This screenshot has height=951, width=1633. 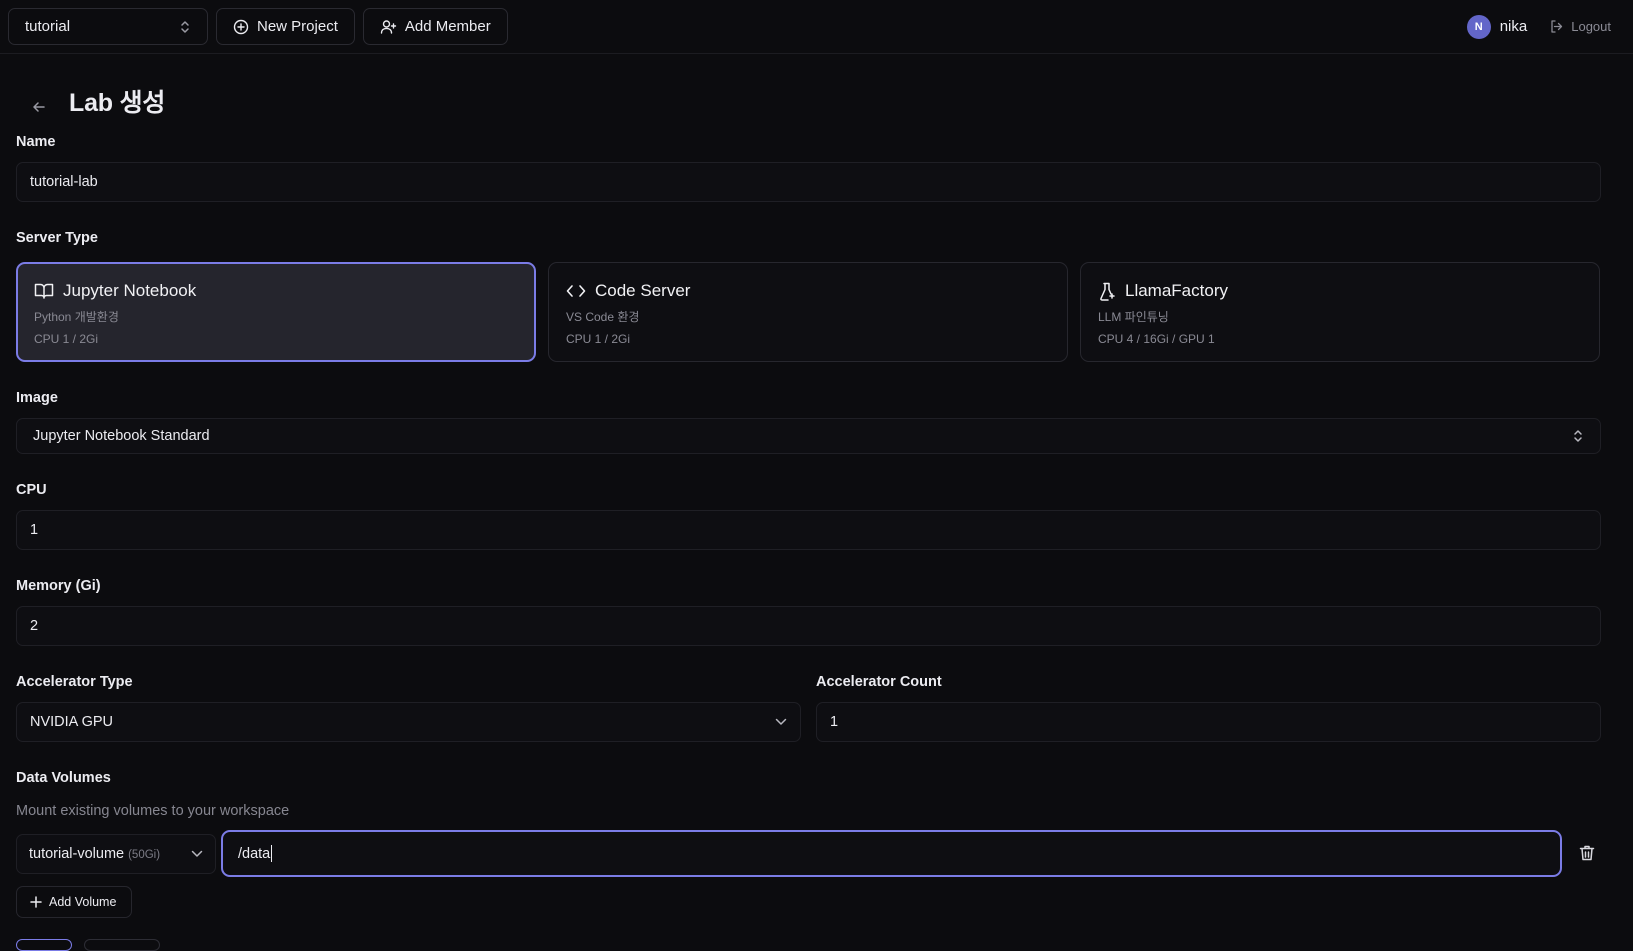 I want to click on volume-size: (50Gi), so click(x=144, y=855).